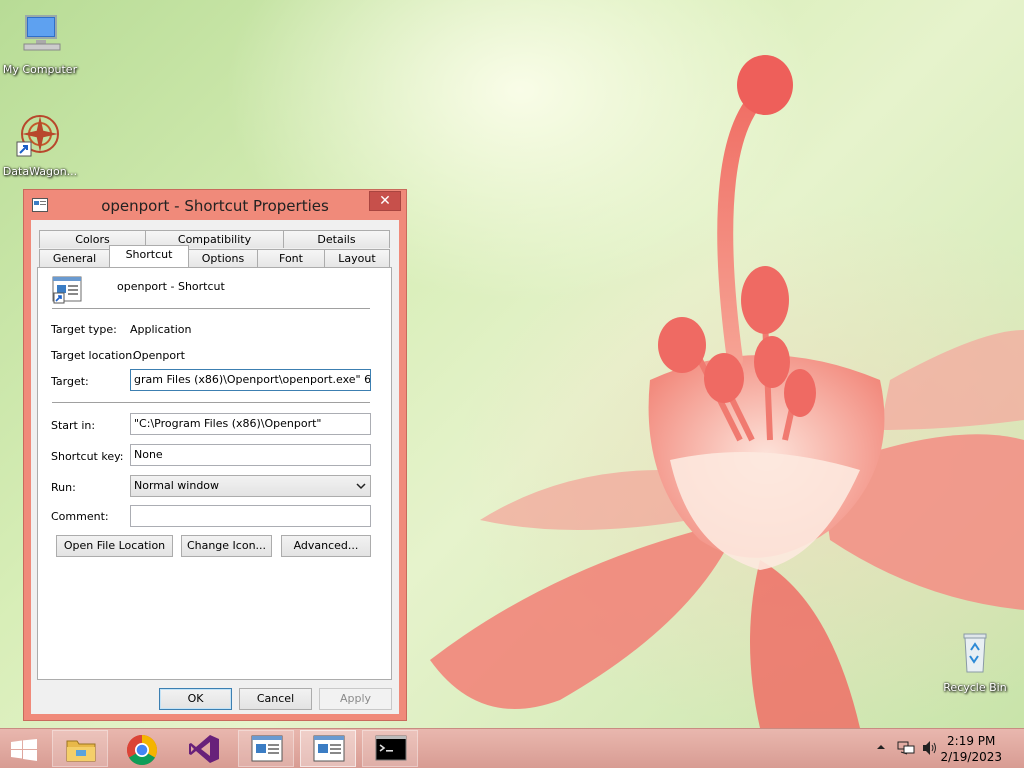 The width and height of the screenshot is (1024, 768). I want to click on taskbar-file-explorer, so click(80, 748).